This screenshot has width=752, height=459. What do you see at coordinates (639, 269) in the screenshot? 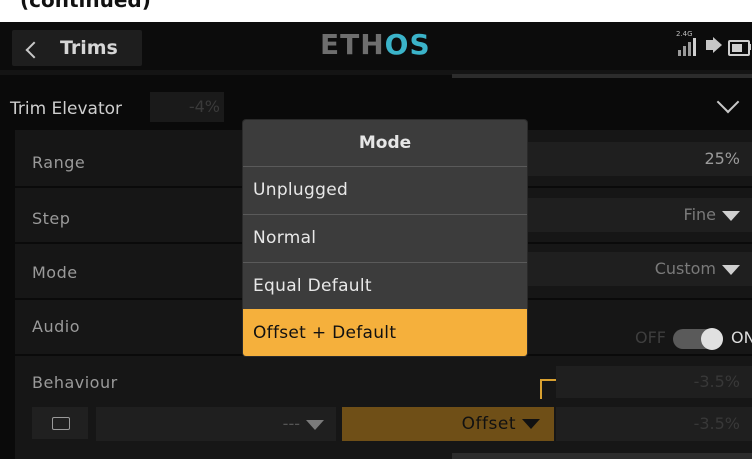
I see `mode-dropdown: Custom` at bounding box center [639, 269].